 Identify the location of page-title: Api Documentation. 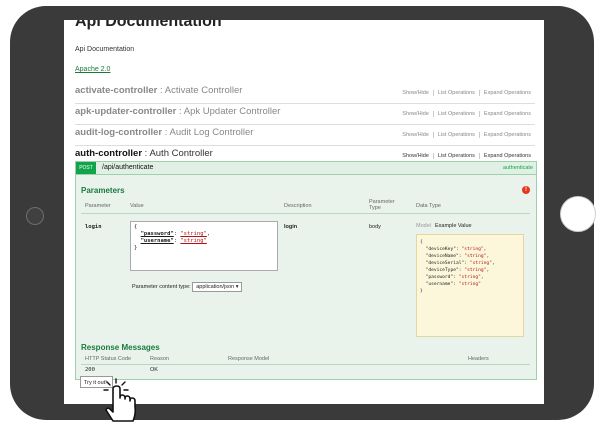
(148, 25).